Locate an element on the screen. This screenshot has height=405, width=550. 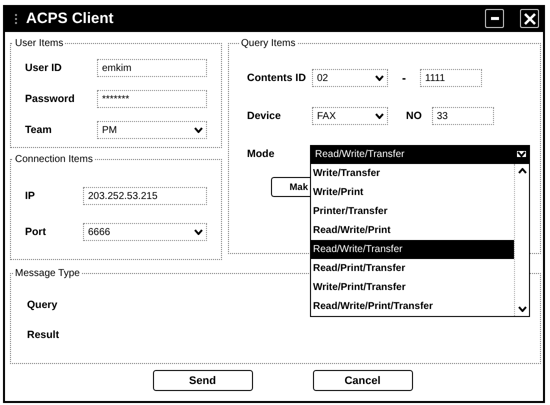
field-label: Device is located at coordinates (264, 116).